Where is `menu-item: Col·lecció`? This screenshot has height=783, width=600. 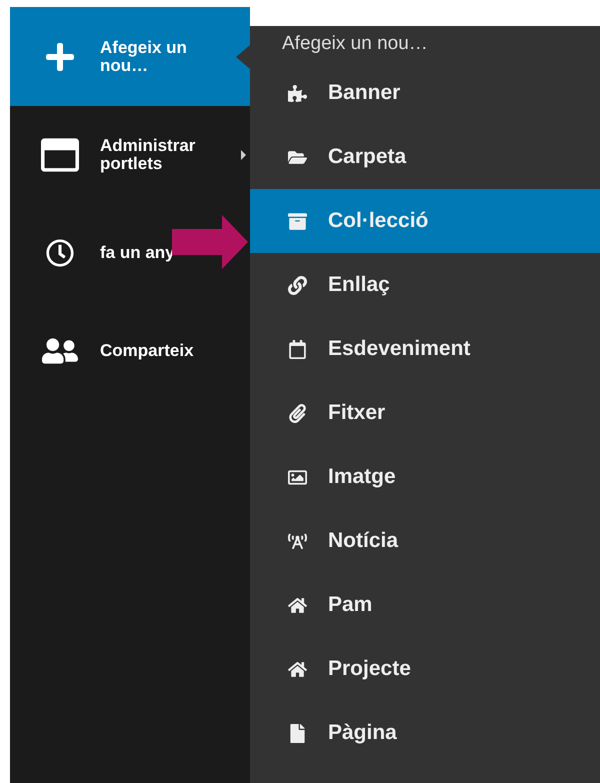
menu-item: Col·lecció is located at coordinates (425, 221).